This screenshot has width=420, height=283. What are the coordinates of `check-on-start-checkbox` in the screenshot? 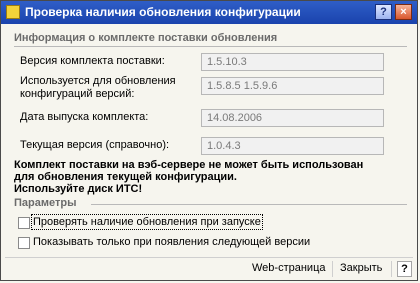 It's located at (24, 223).